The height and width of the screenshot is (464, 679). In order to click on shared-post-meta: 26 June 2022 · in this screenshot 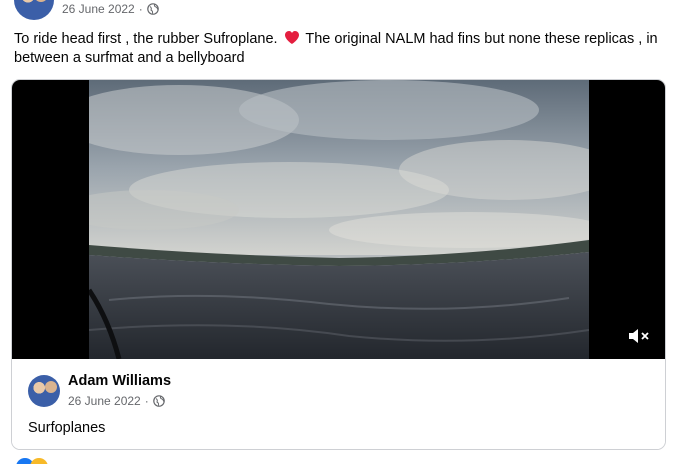, I will do `click(116, 401)`.